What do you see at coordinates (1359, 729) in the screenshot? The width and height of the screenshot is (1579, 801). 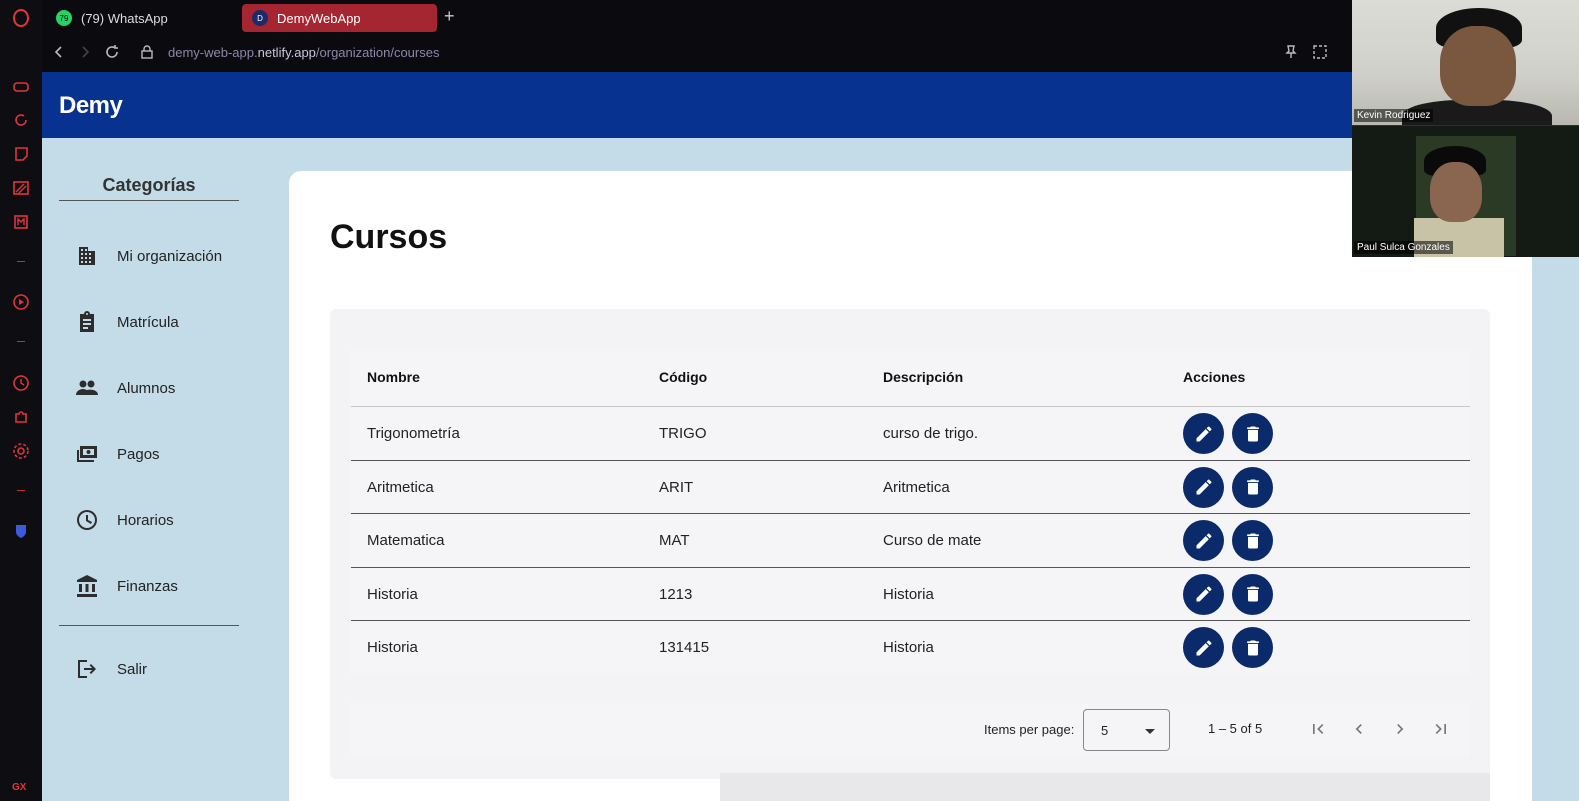 I see `previous-page-button` at bounding box center [1359, 729].